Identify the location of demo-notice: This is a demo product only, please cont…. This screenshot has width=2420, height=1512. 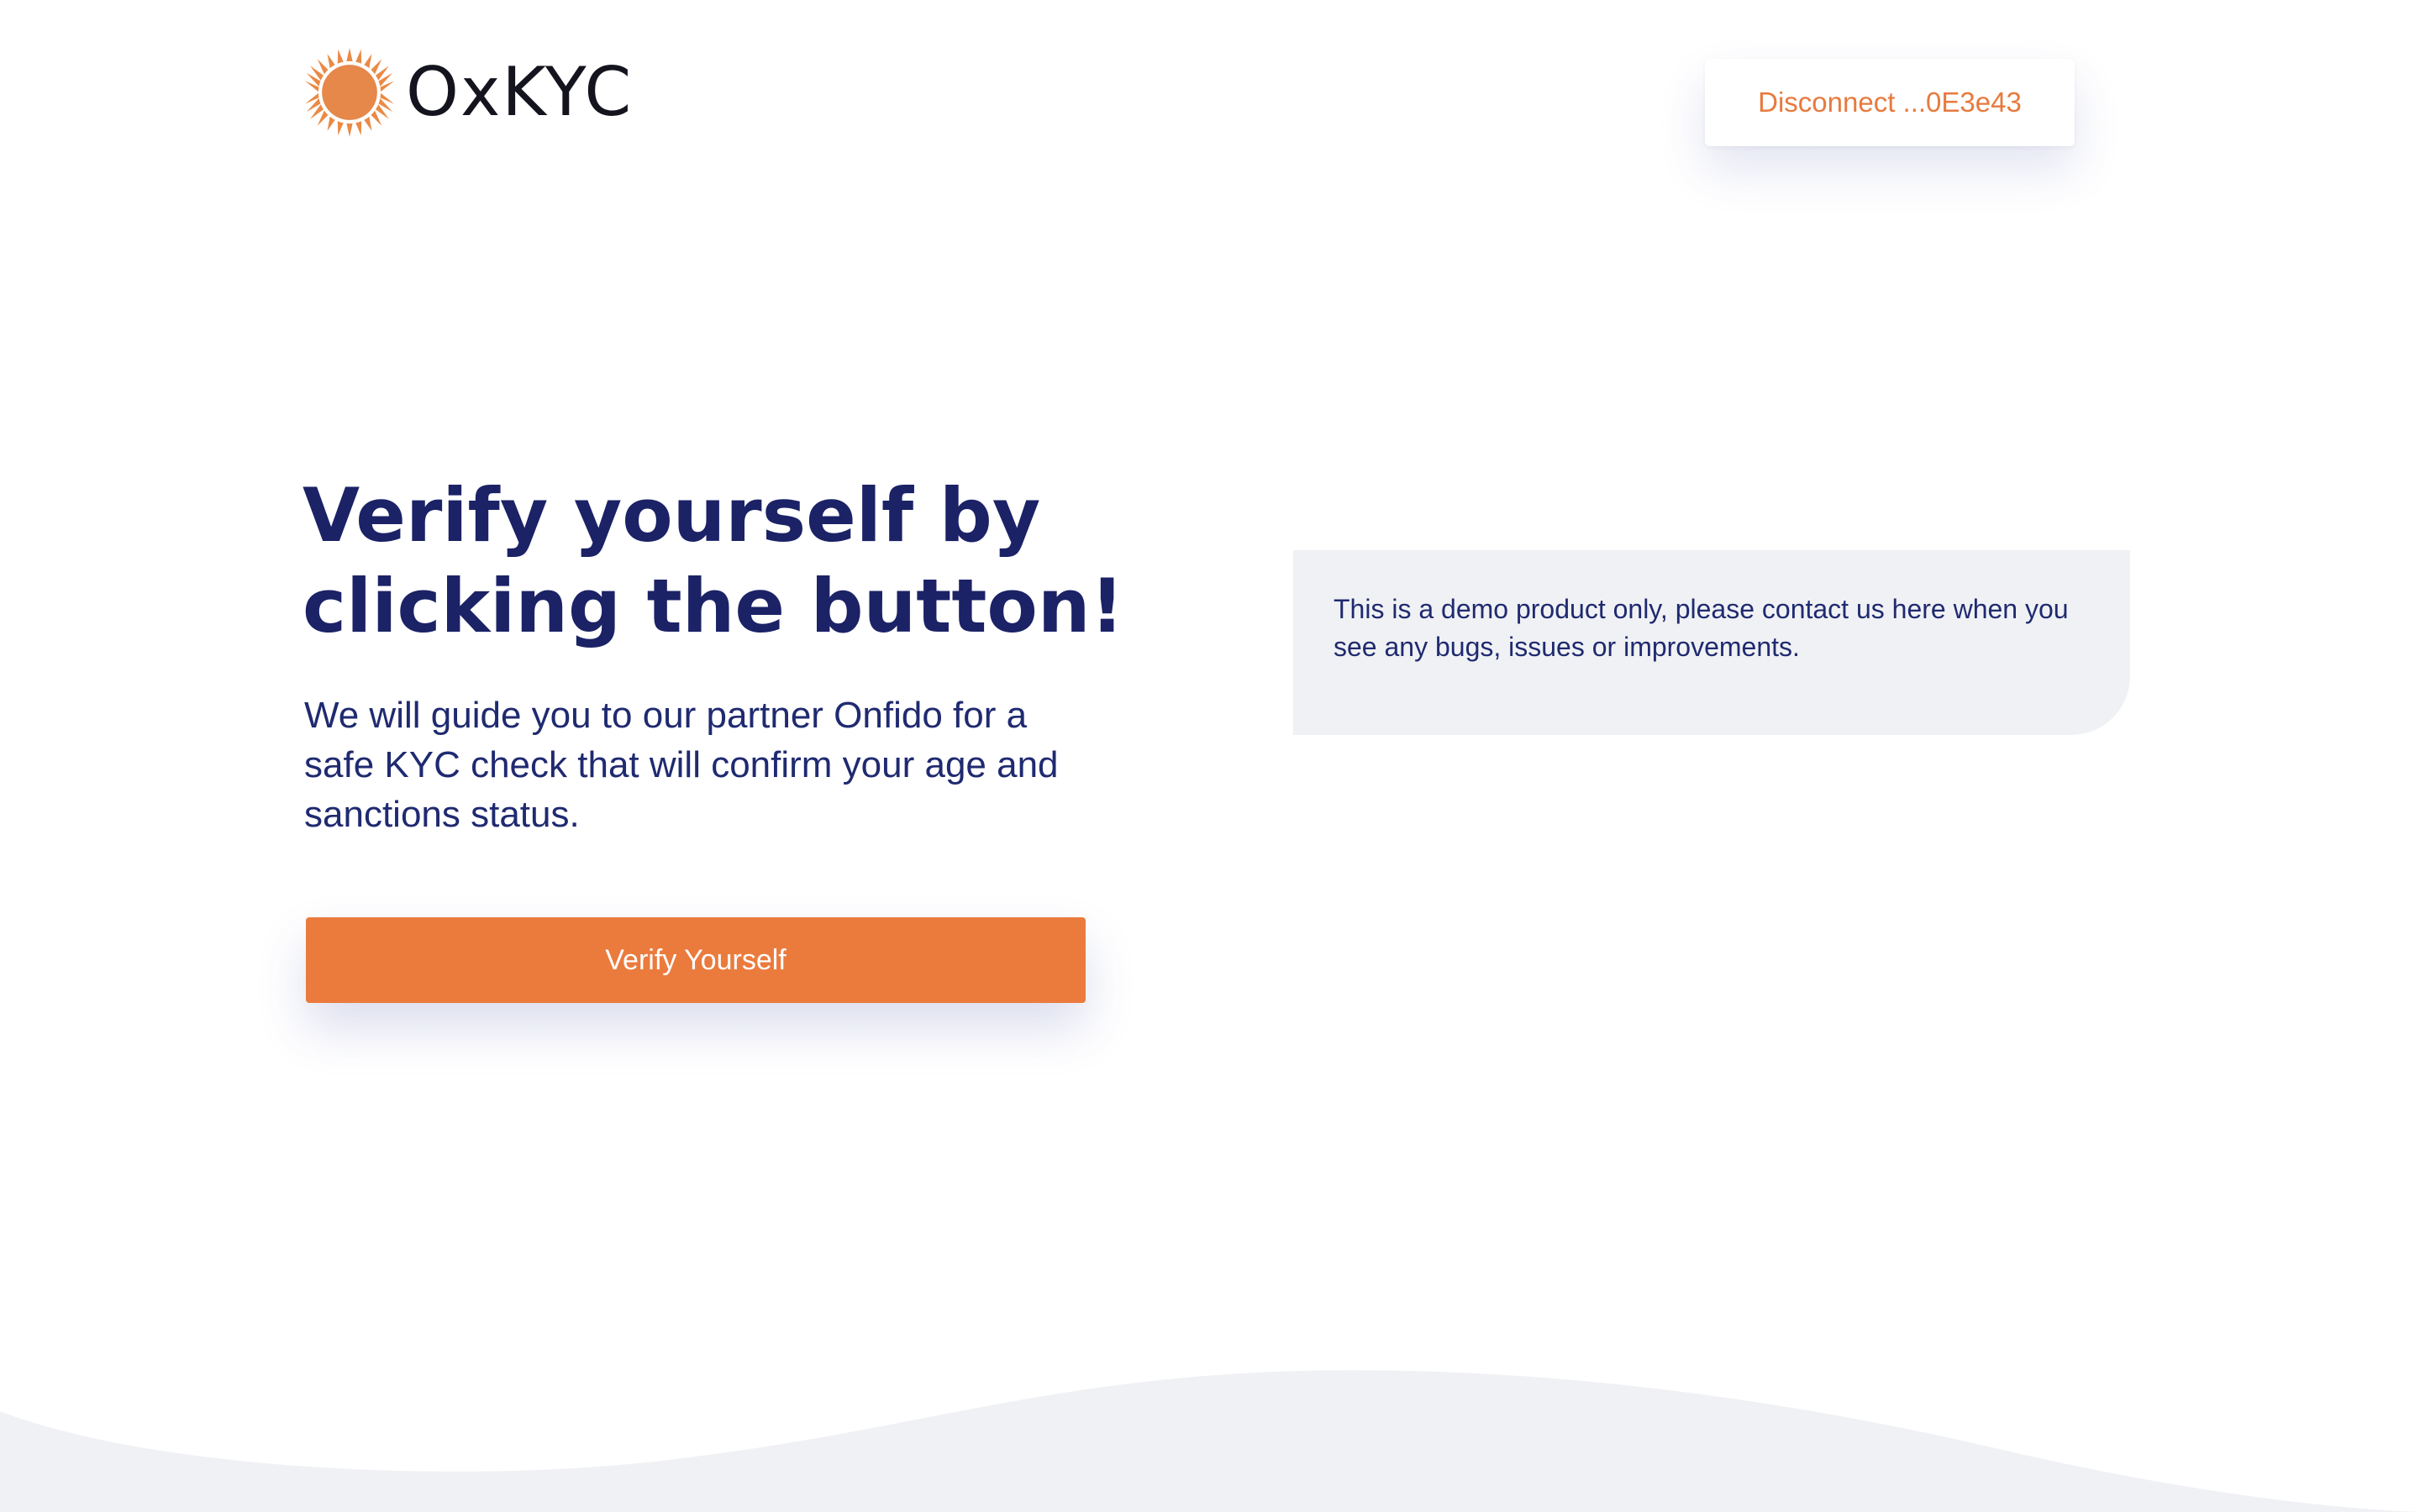
(1711, 642).